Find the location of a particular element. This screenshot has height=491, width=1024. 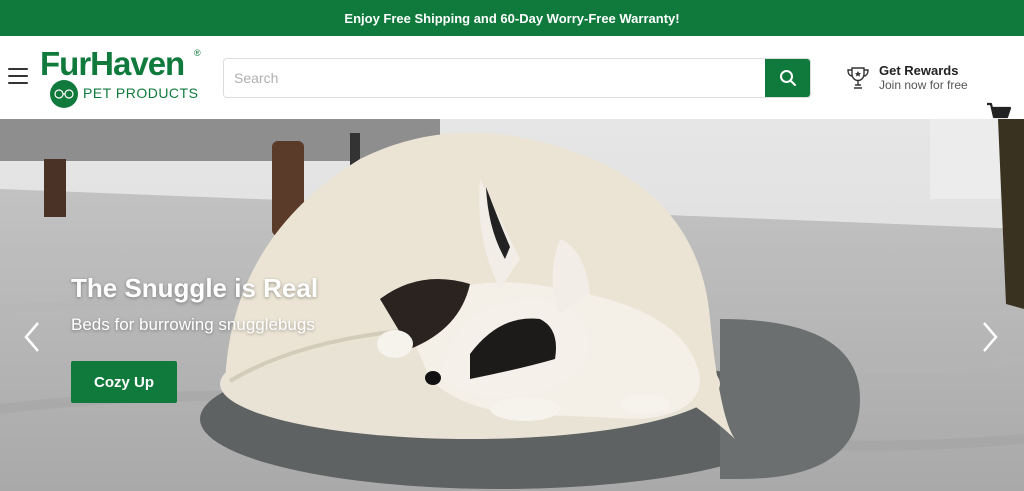

menu-icon is located at coordinates (18, 76).